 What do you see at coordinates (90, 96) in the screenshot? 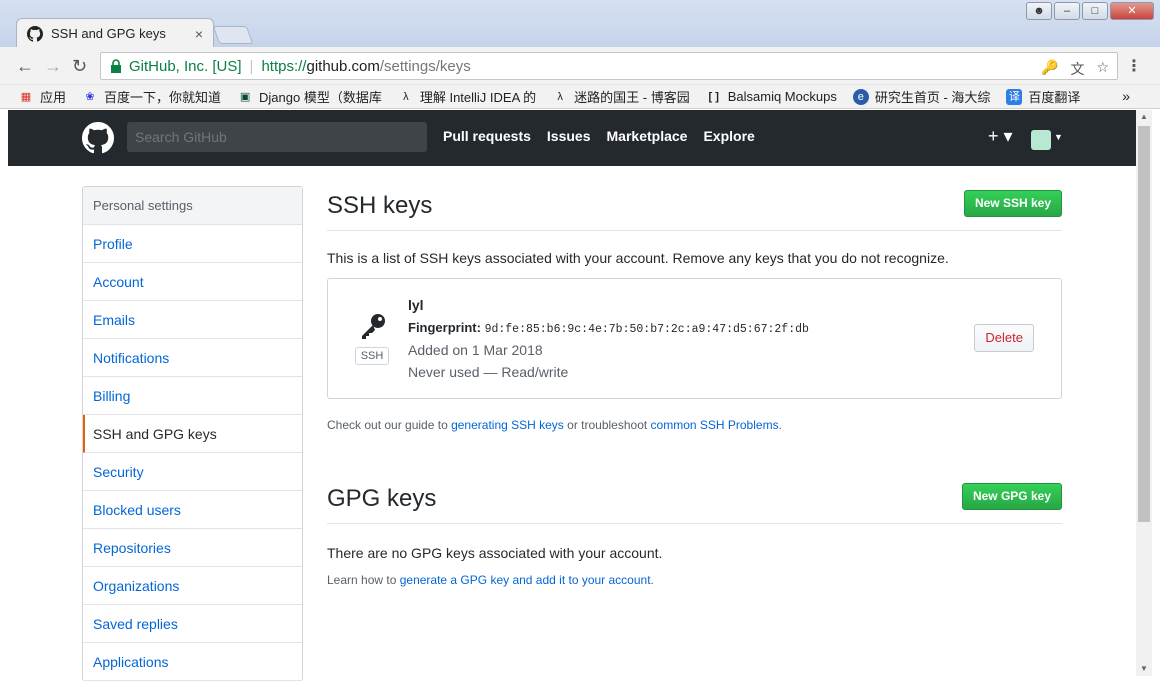
I see `baidu-paw-icon: ❀` at bounding box center [90, 96].